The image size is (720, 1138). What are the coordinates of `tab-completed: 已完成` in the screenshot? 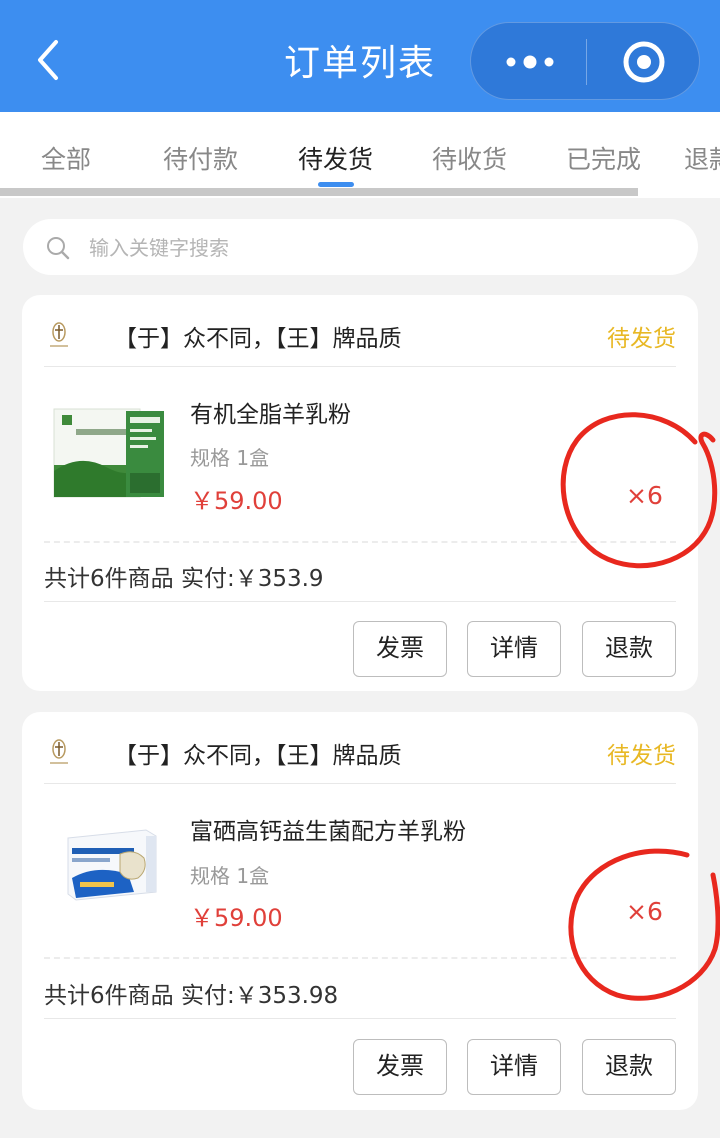 It's located at (603, 158).